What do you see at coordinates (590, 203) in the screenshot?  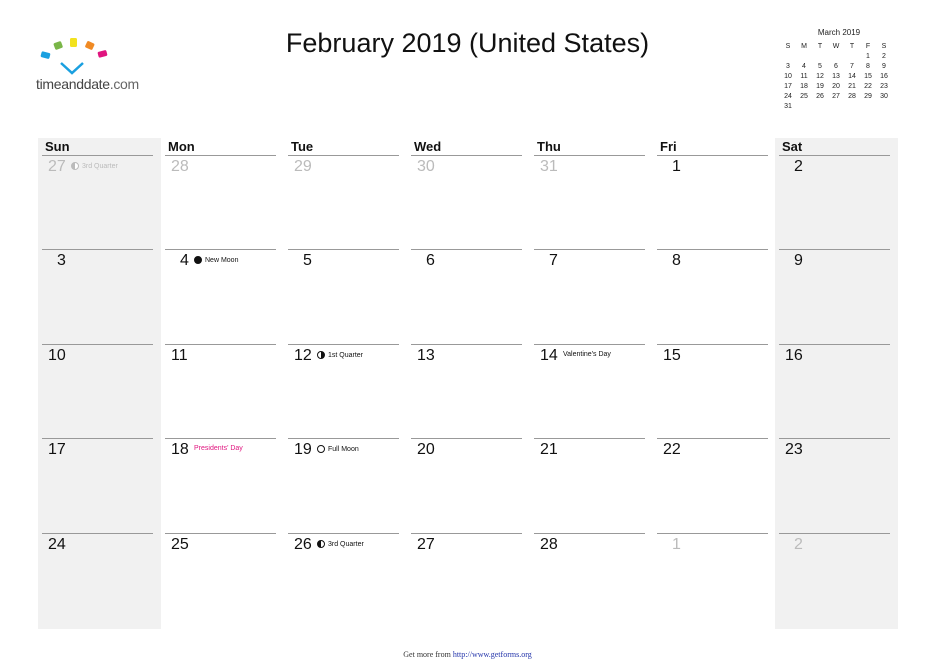 I see `day-cell: 31` at bounding box center [590, 203].